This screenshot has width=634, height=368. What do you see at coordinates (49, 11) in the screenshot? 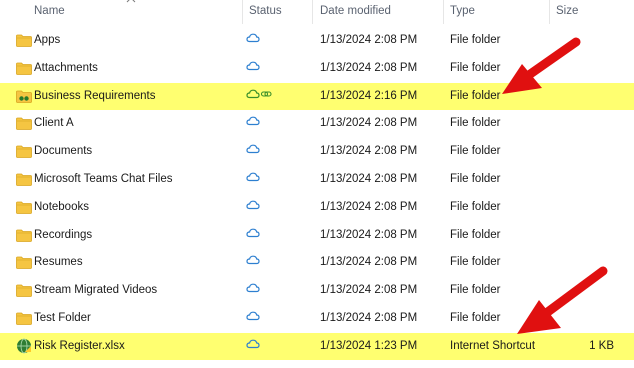
I see `column-header-name: Name` at bounding box center [49, 11].